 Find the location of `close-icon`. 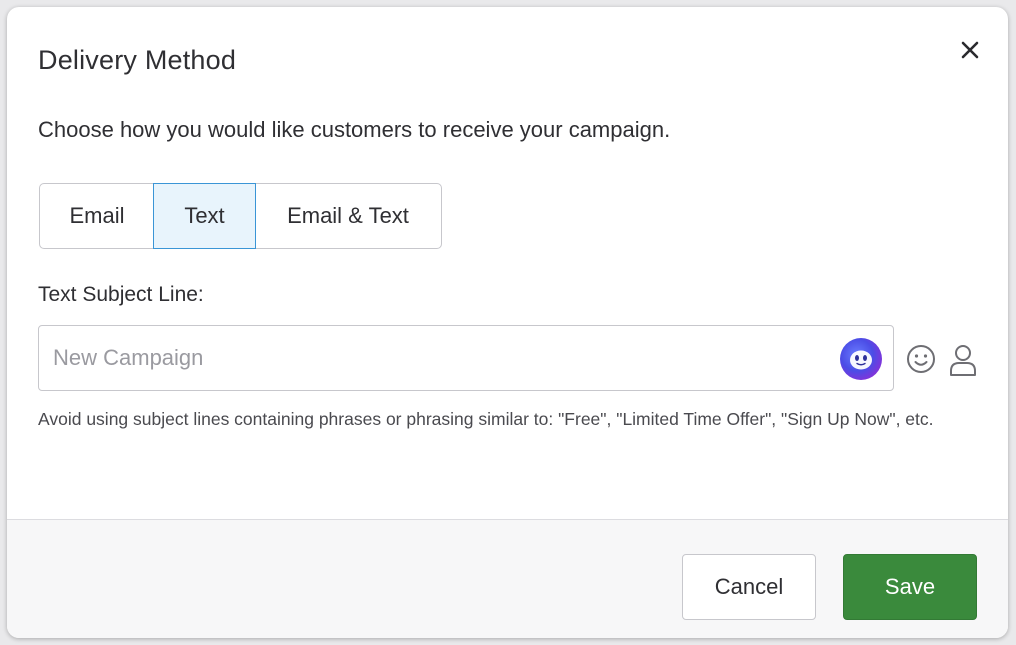

close-icon is located at coordinates (970, 50).